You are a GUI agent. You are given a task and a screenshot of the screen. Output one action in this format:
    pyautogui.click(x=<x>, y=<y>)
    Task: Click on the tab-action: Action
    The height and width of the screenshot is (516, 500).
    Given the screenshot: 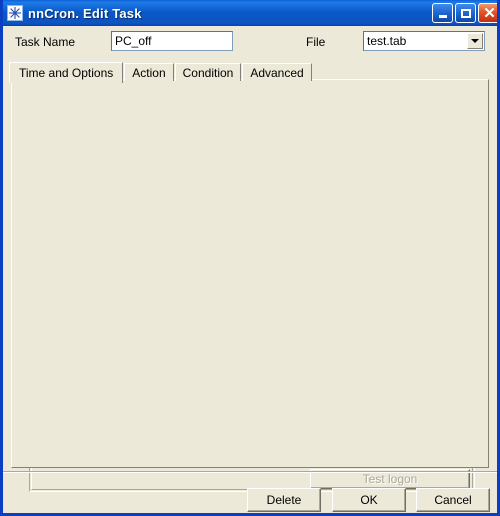 What is the action you would take?
    pyautogui.click(x=149, y=72)
    